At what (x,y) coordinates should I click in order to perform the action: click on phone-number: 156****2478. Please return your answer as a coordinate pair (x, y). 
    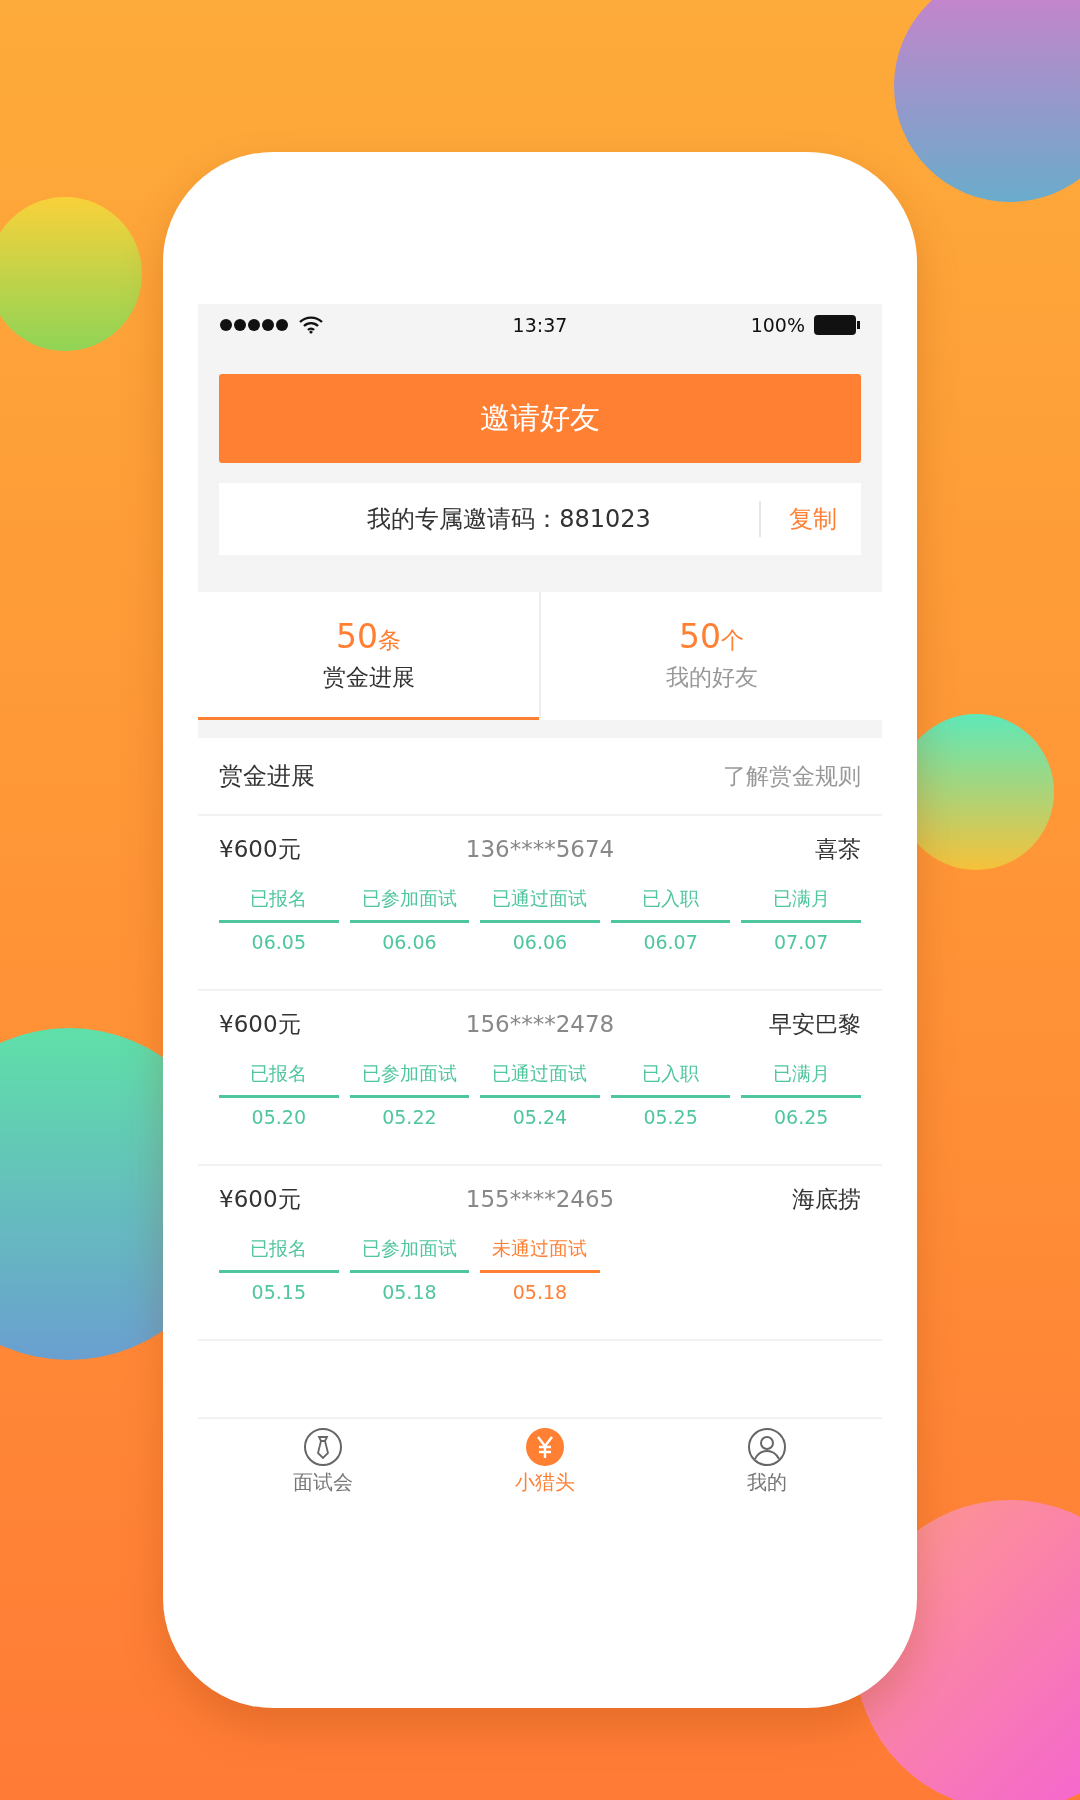
    Looking at the image, I should click on (540, 1024).